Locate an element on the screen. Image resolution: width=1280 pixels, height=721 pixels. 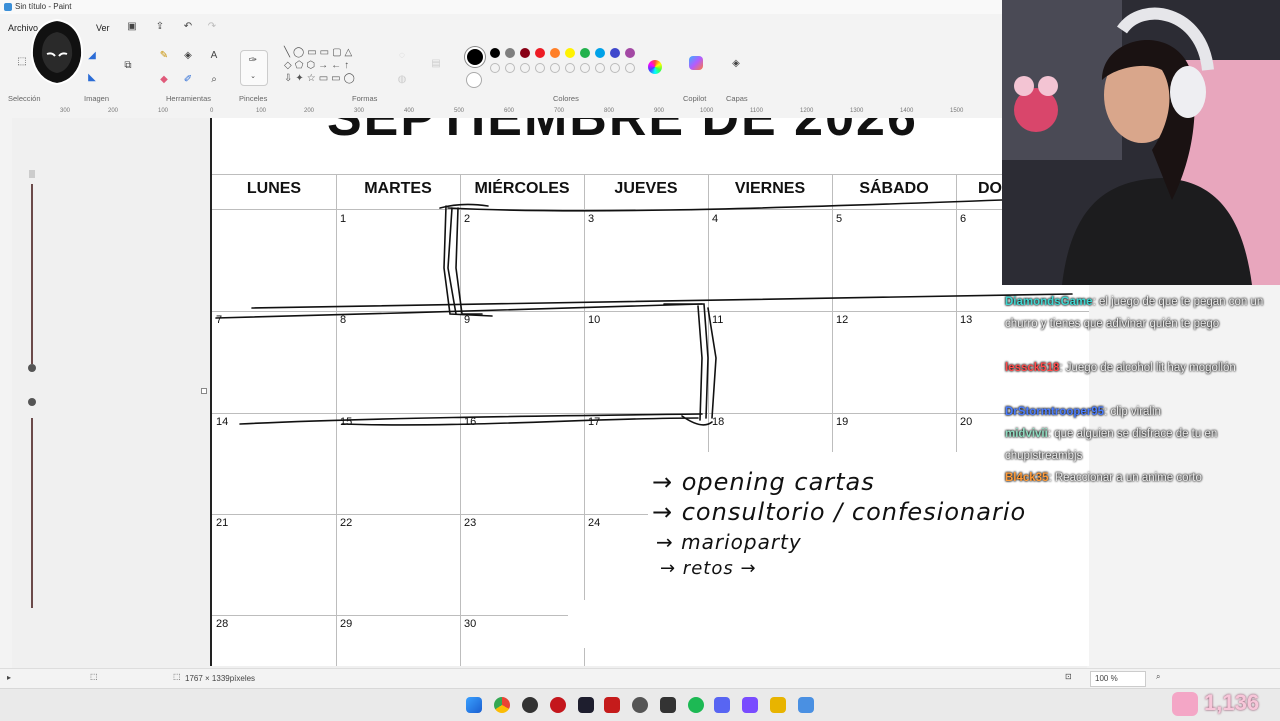
spotify-icon is located at coordinates (696, 705).